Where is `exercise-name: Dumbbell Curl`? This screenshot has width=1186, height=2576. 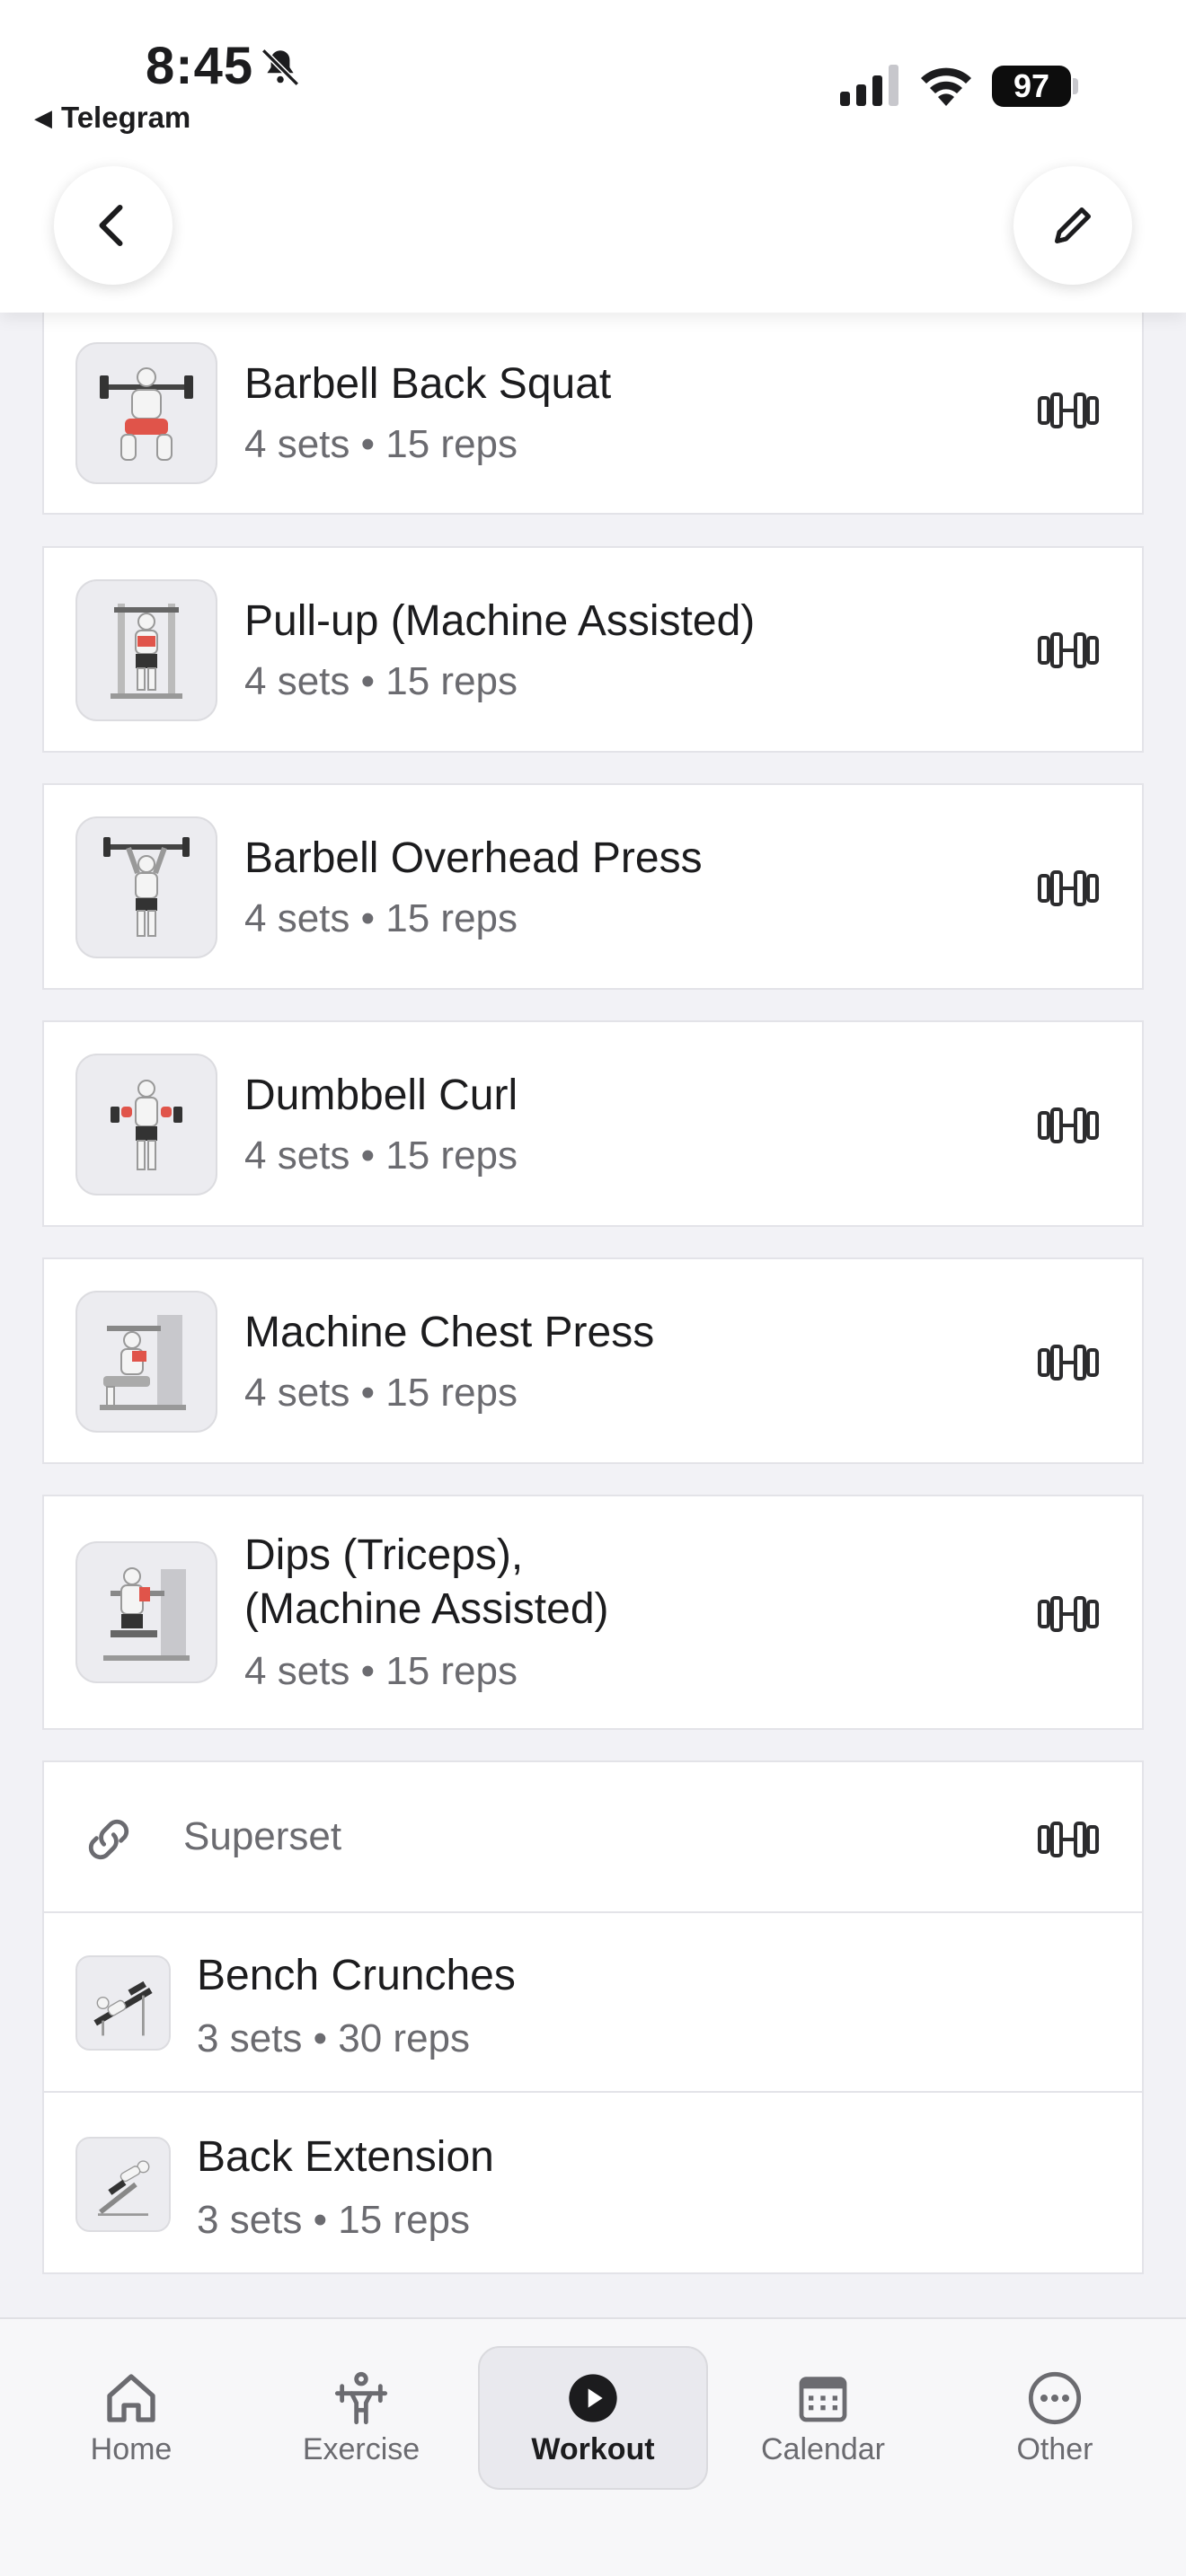
exercise-name: Dumbbell Curl is located at coordinates (381, 1095).